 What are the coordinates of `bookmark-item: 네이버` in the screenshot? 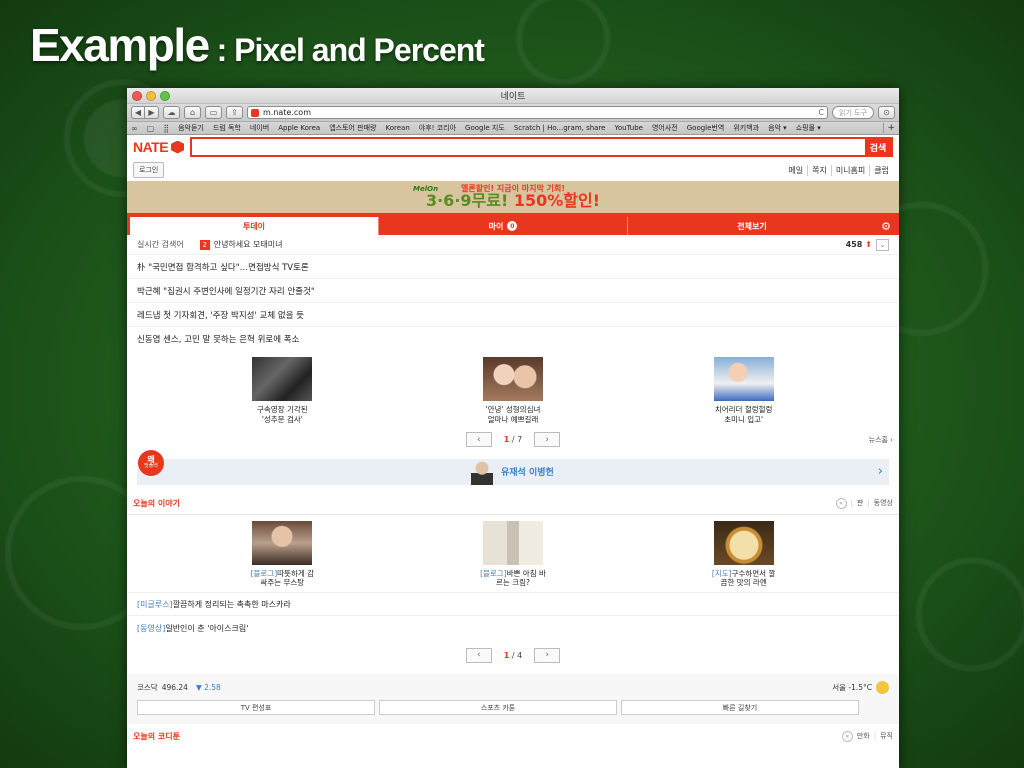 It's located at (259, 128).